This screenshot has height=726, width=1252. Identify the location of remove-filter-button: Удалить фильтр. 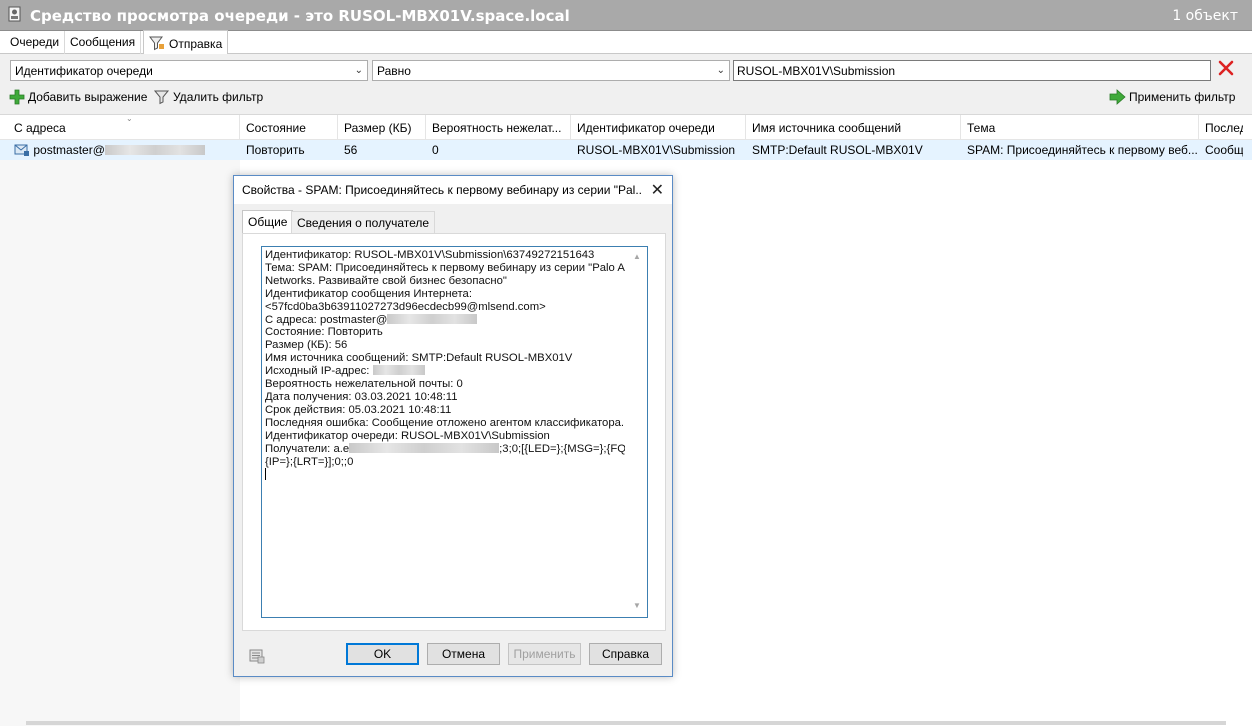
(208, 97).